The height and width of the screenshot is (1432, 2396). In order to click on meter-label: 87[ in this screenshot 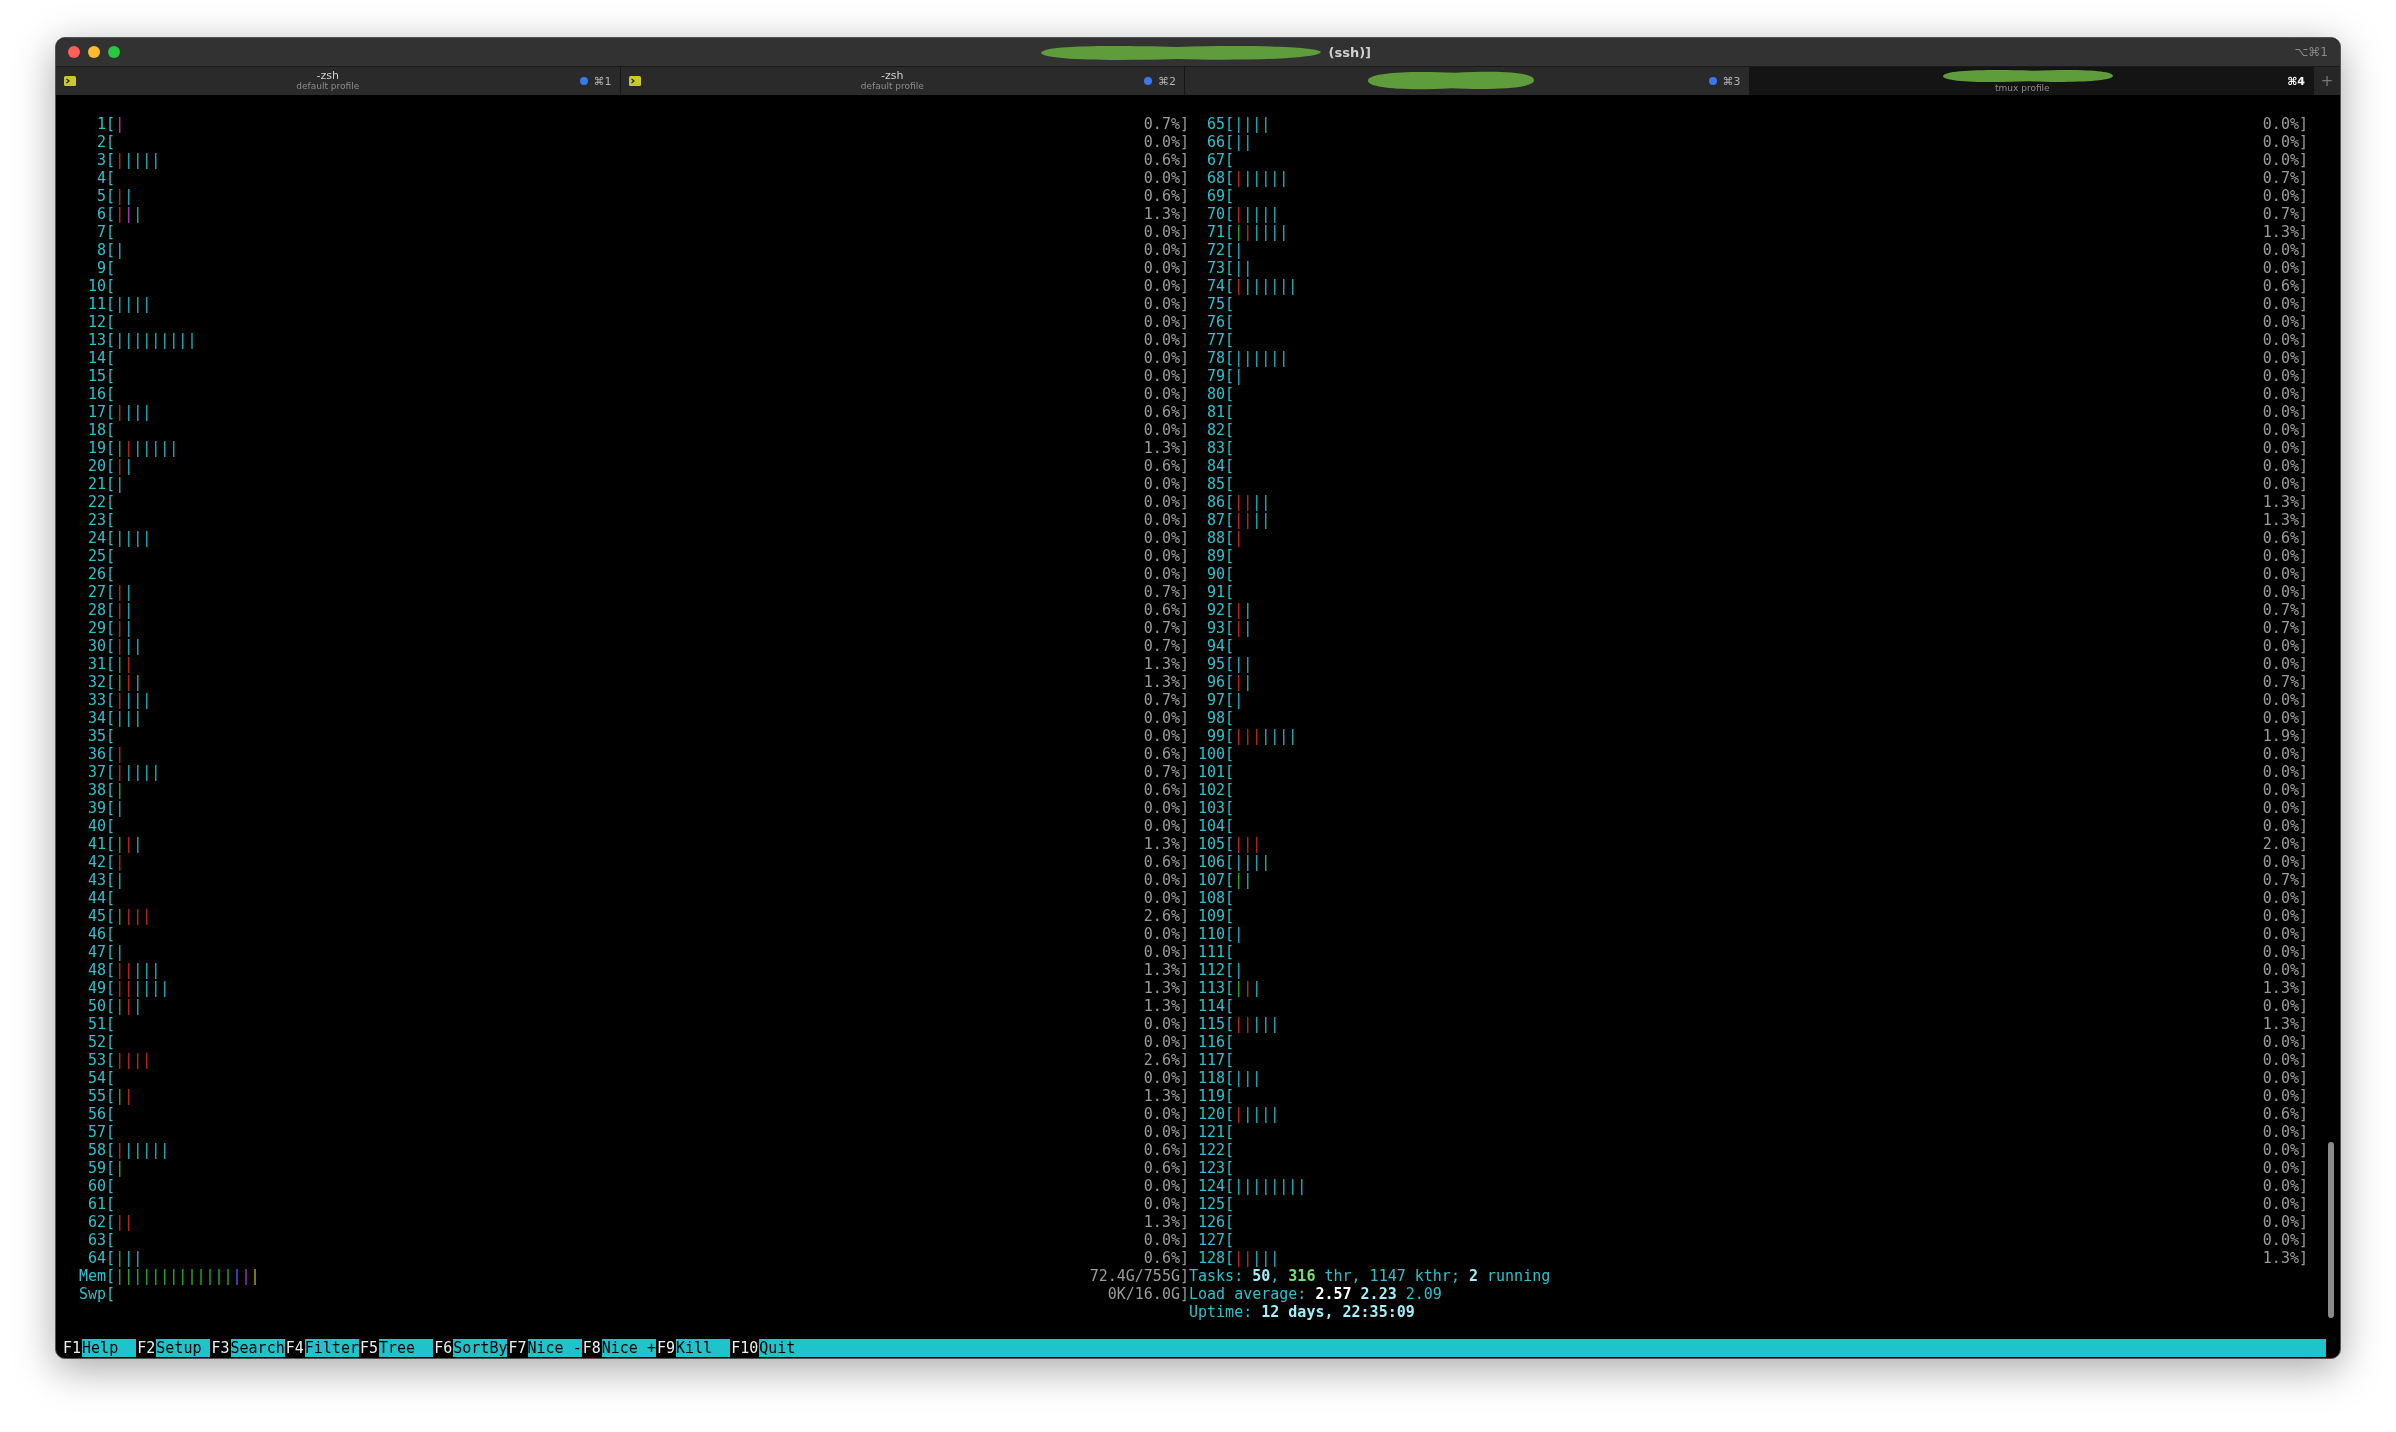, I will do `click(1220, 520)`.